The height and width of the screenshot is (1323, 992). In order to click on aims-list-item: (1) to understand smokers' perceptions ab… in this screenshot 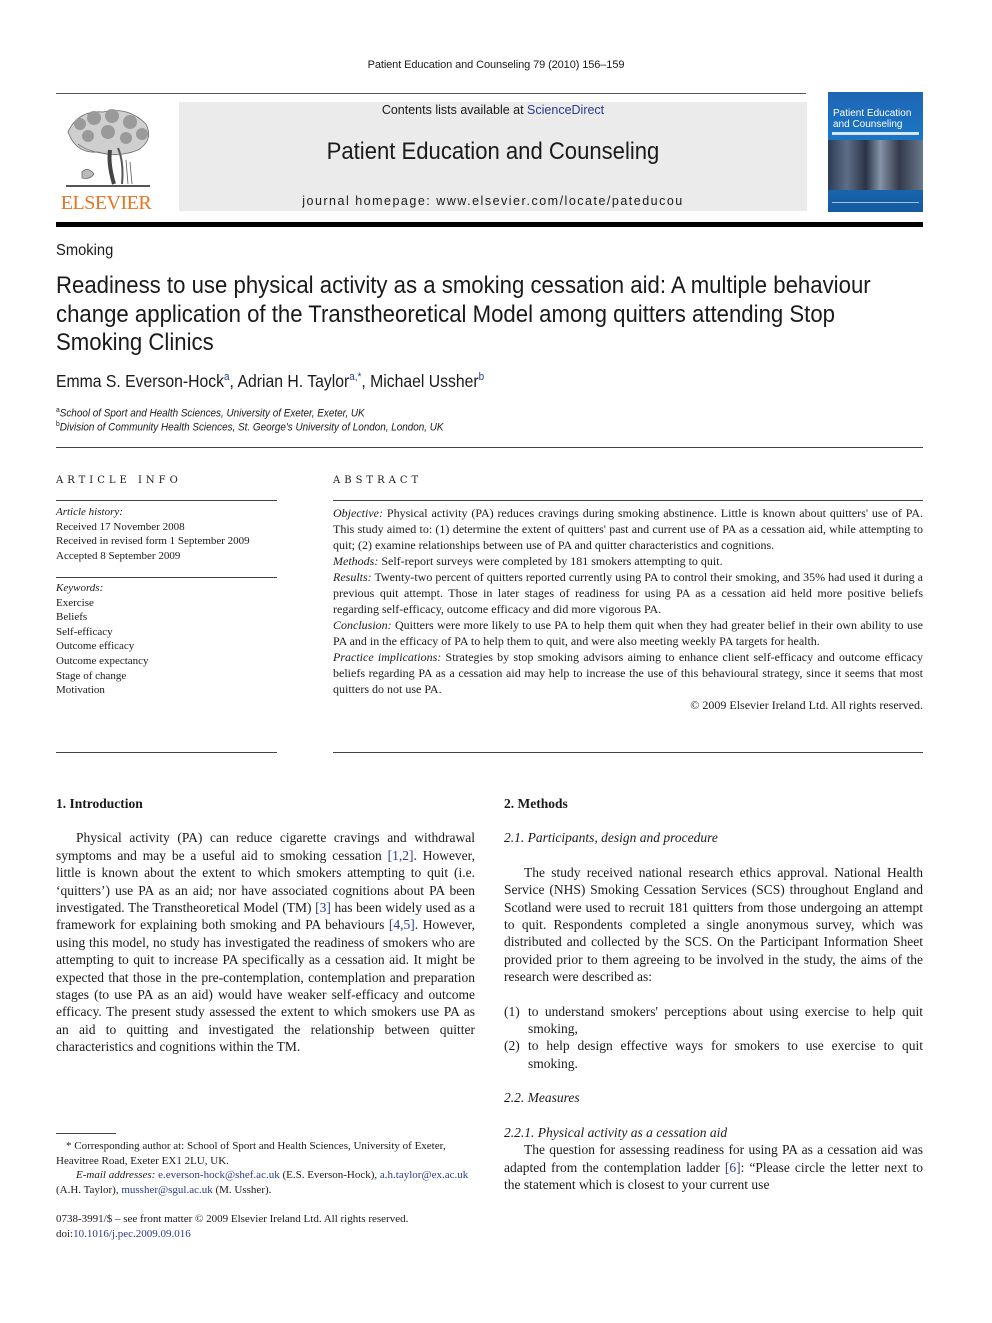, I will do `click(713, 1020)`.